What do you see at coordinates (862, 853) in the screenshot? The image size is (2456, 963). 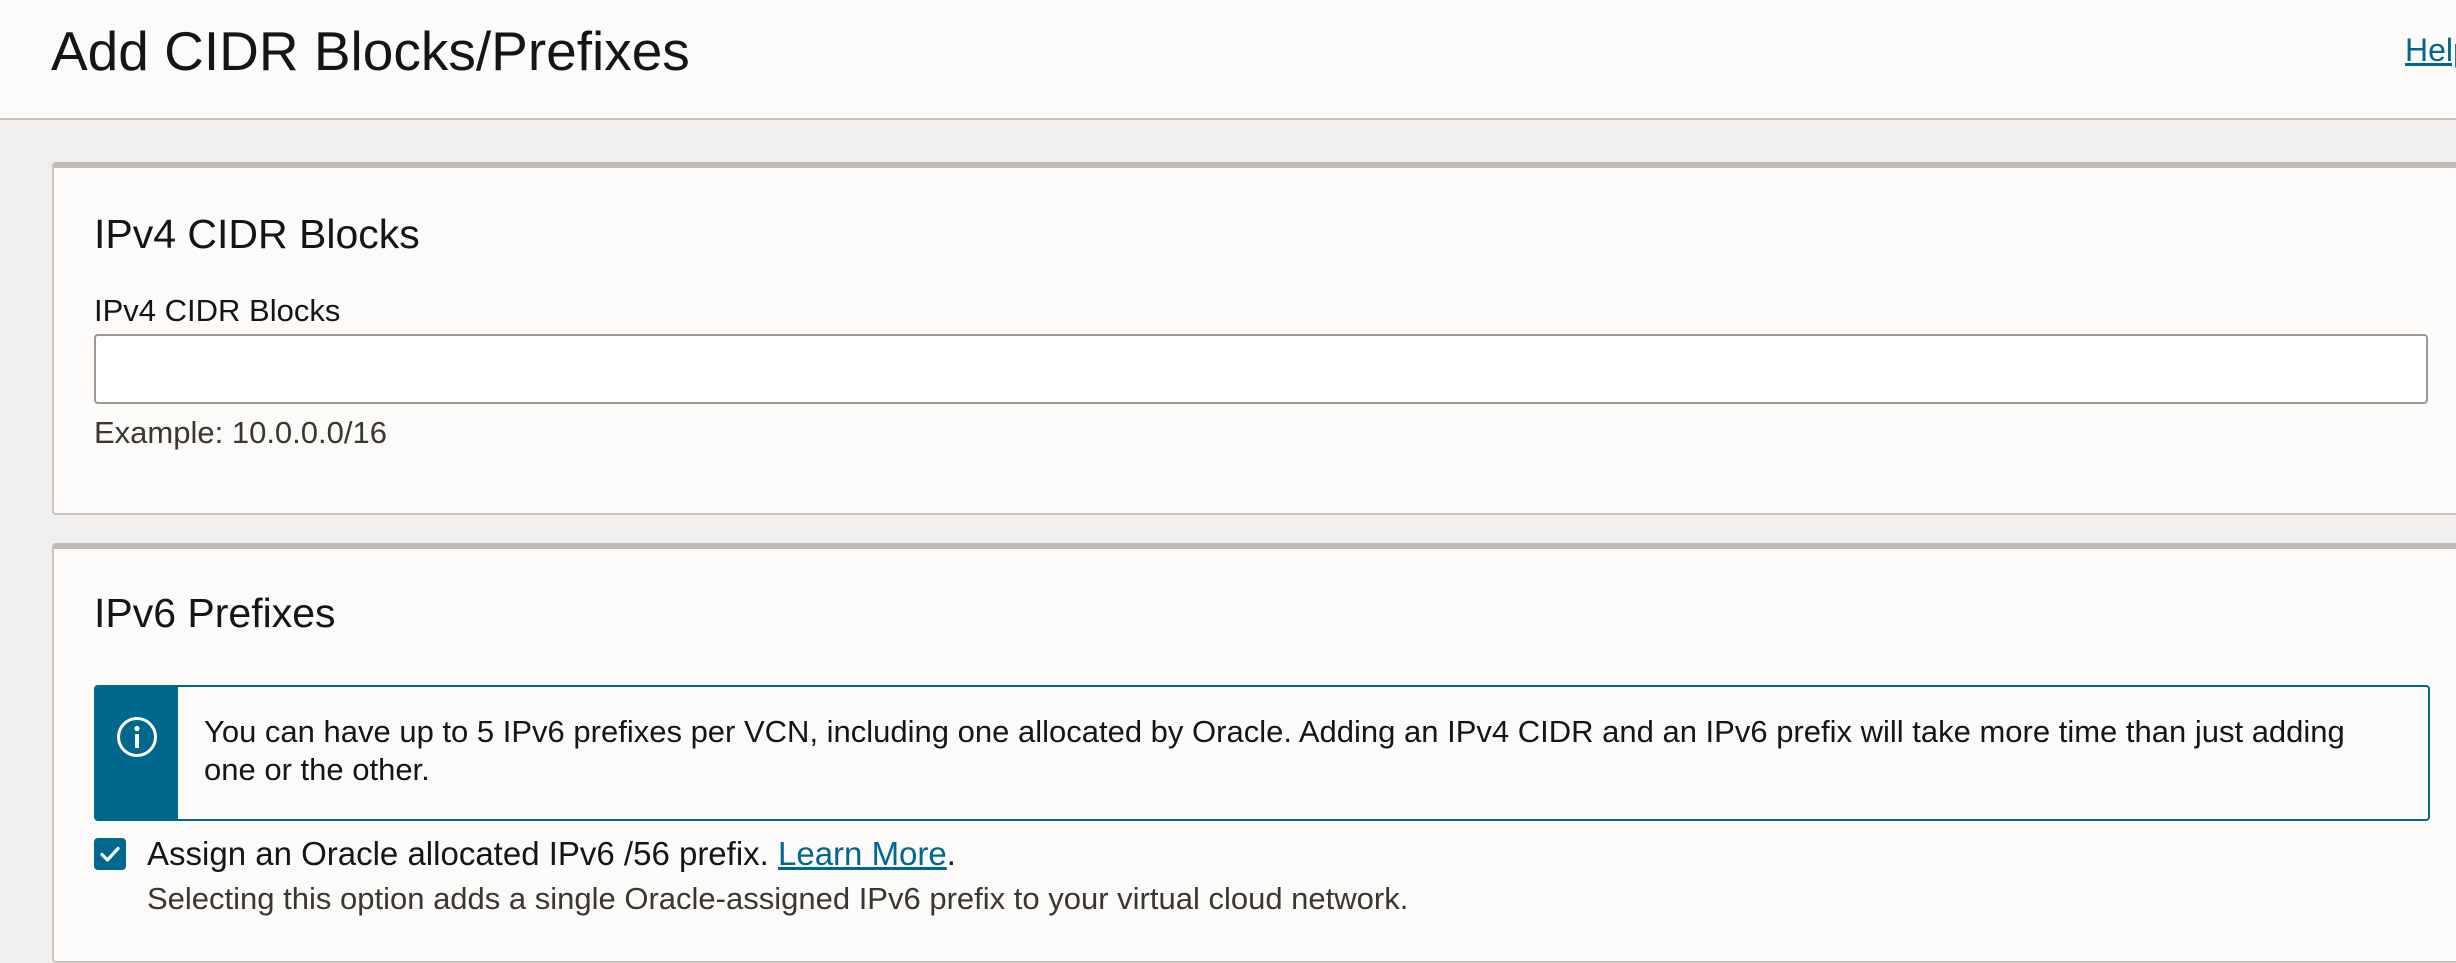 I see `learn-more-link: Learn More` at bounding box center [862, 853].